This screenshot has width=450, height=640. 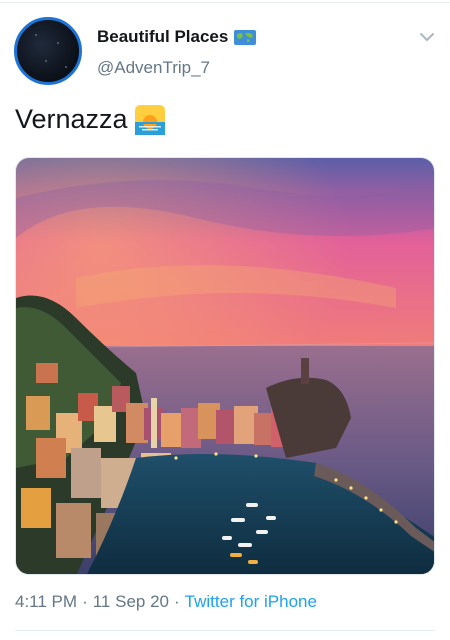 What do you see at coordinates (149, 119) in the screenshot?
I see `sunrise-icon` at bounding box center [149, 119].